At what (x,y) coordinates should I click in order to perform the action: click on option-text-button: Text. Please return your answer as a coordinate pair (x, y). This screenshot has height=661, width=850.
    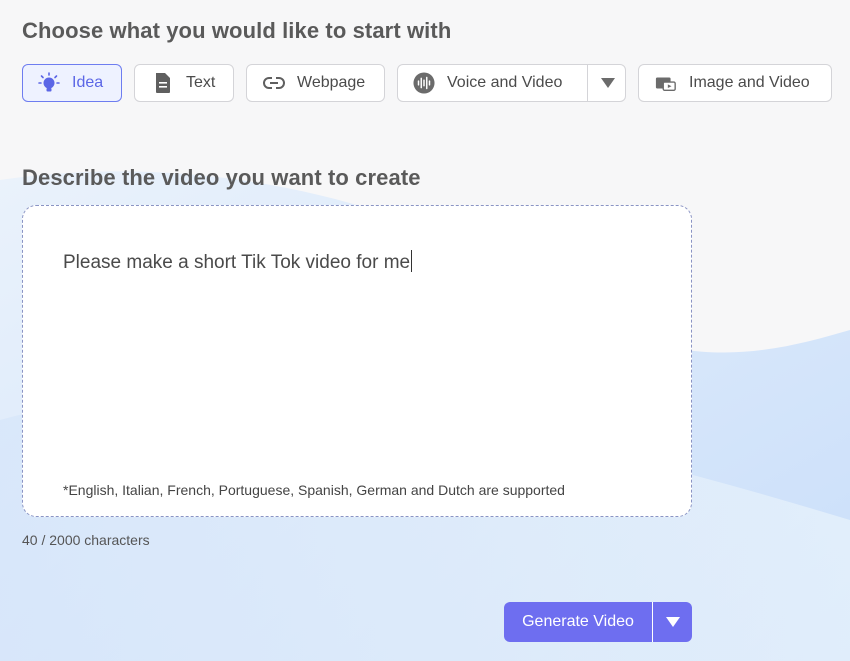
    Looking at the image, I should click on (184, 83).